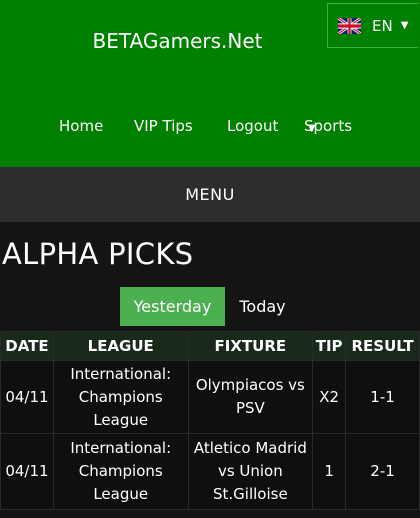  I want to click on cell-fixture: Atletico Madrid vs Union St.Gilloise, so click(250, 471).